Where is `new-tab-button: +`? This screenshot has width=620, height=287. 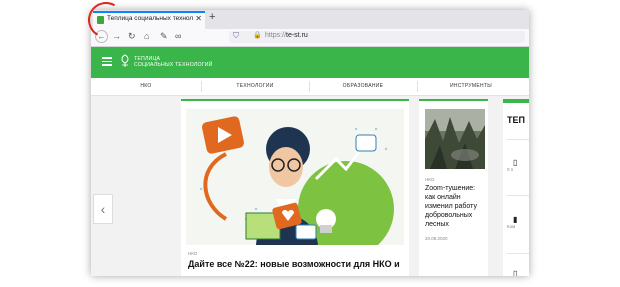
new-tab-button: + is located at coordinates (212, 17).